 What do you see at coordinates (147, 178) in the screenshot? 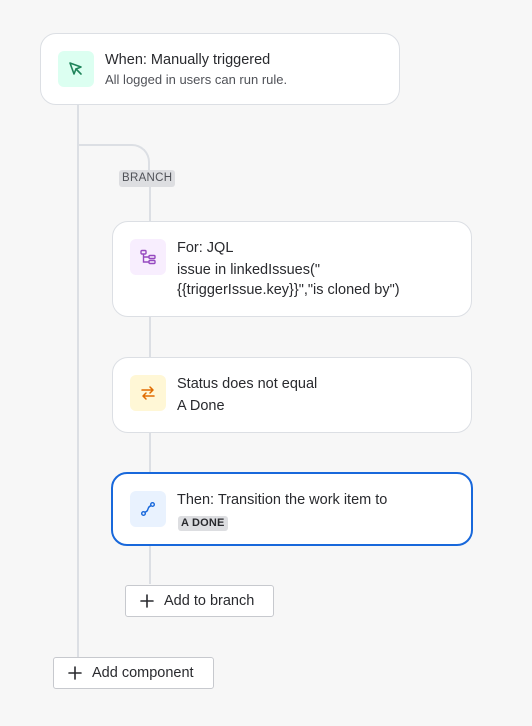
I see `branch-label: BRANCH` at bounding box center [147, 178].